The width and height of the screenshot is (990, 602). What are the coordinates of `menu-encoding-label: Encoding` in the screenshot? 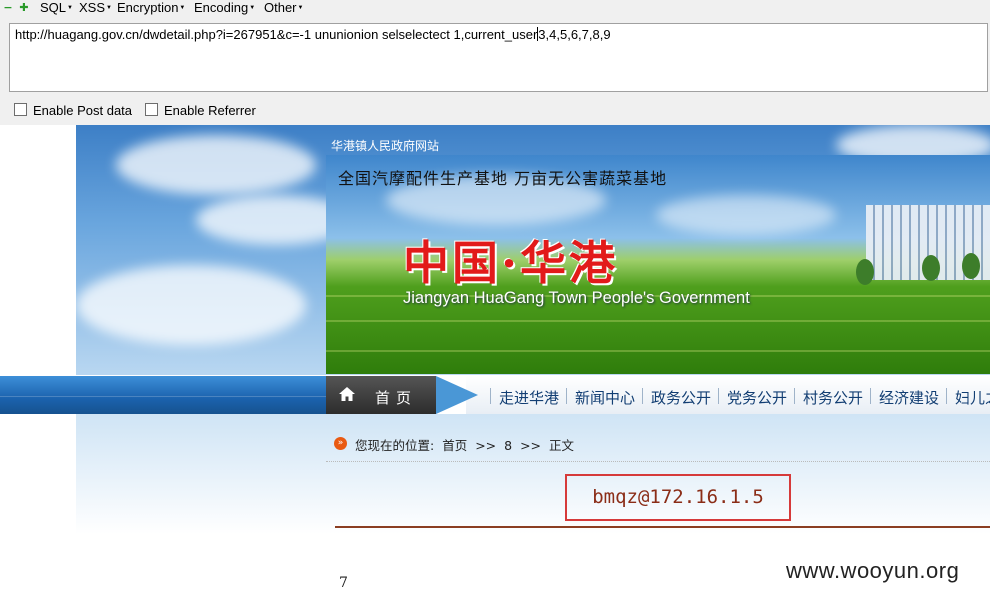 It's located at (221, 7).